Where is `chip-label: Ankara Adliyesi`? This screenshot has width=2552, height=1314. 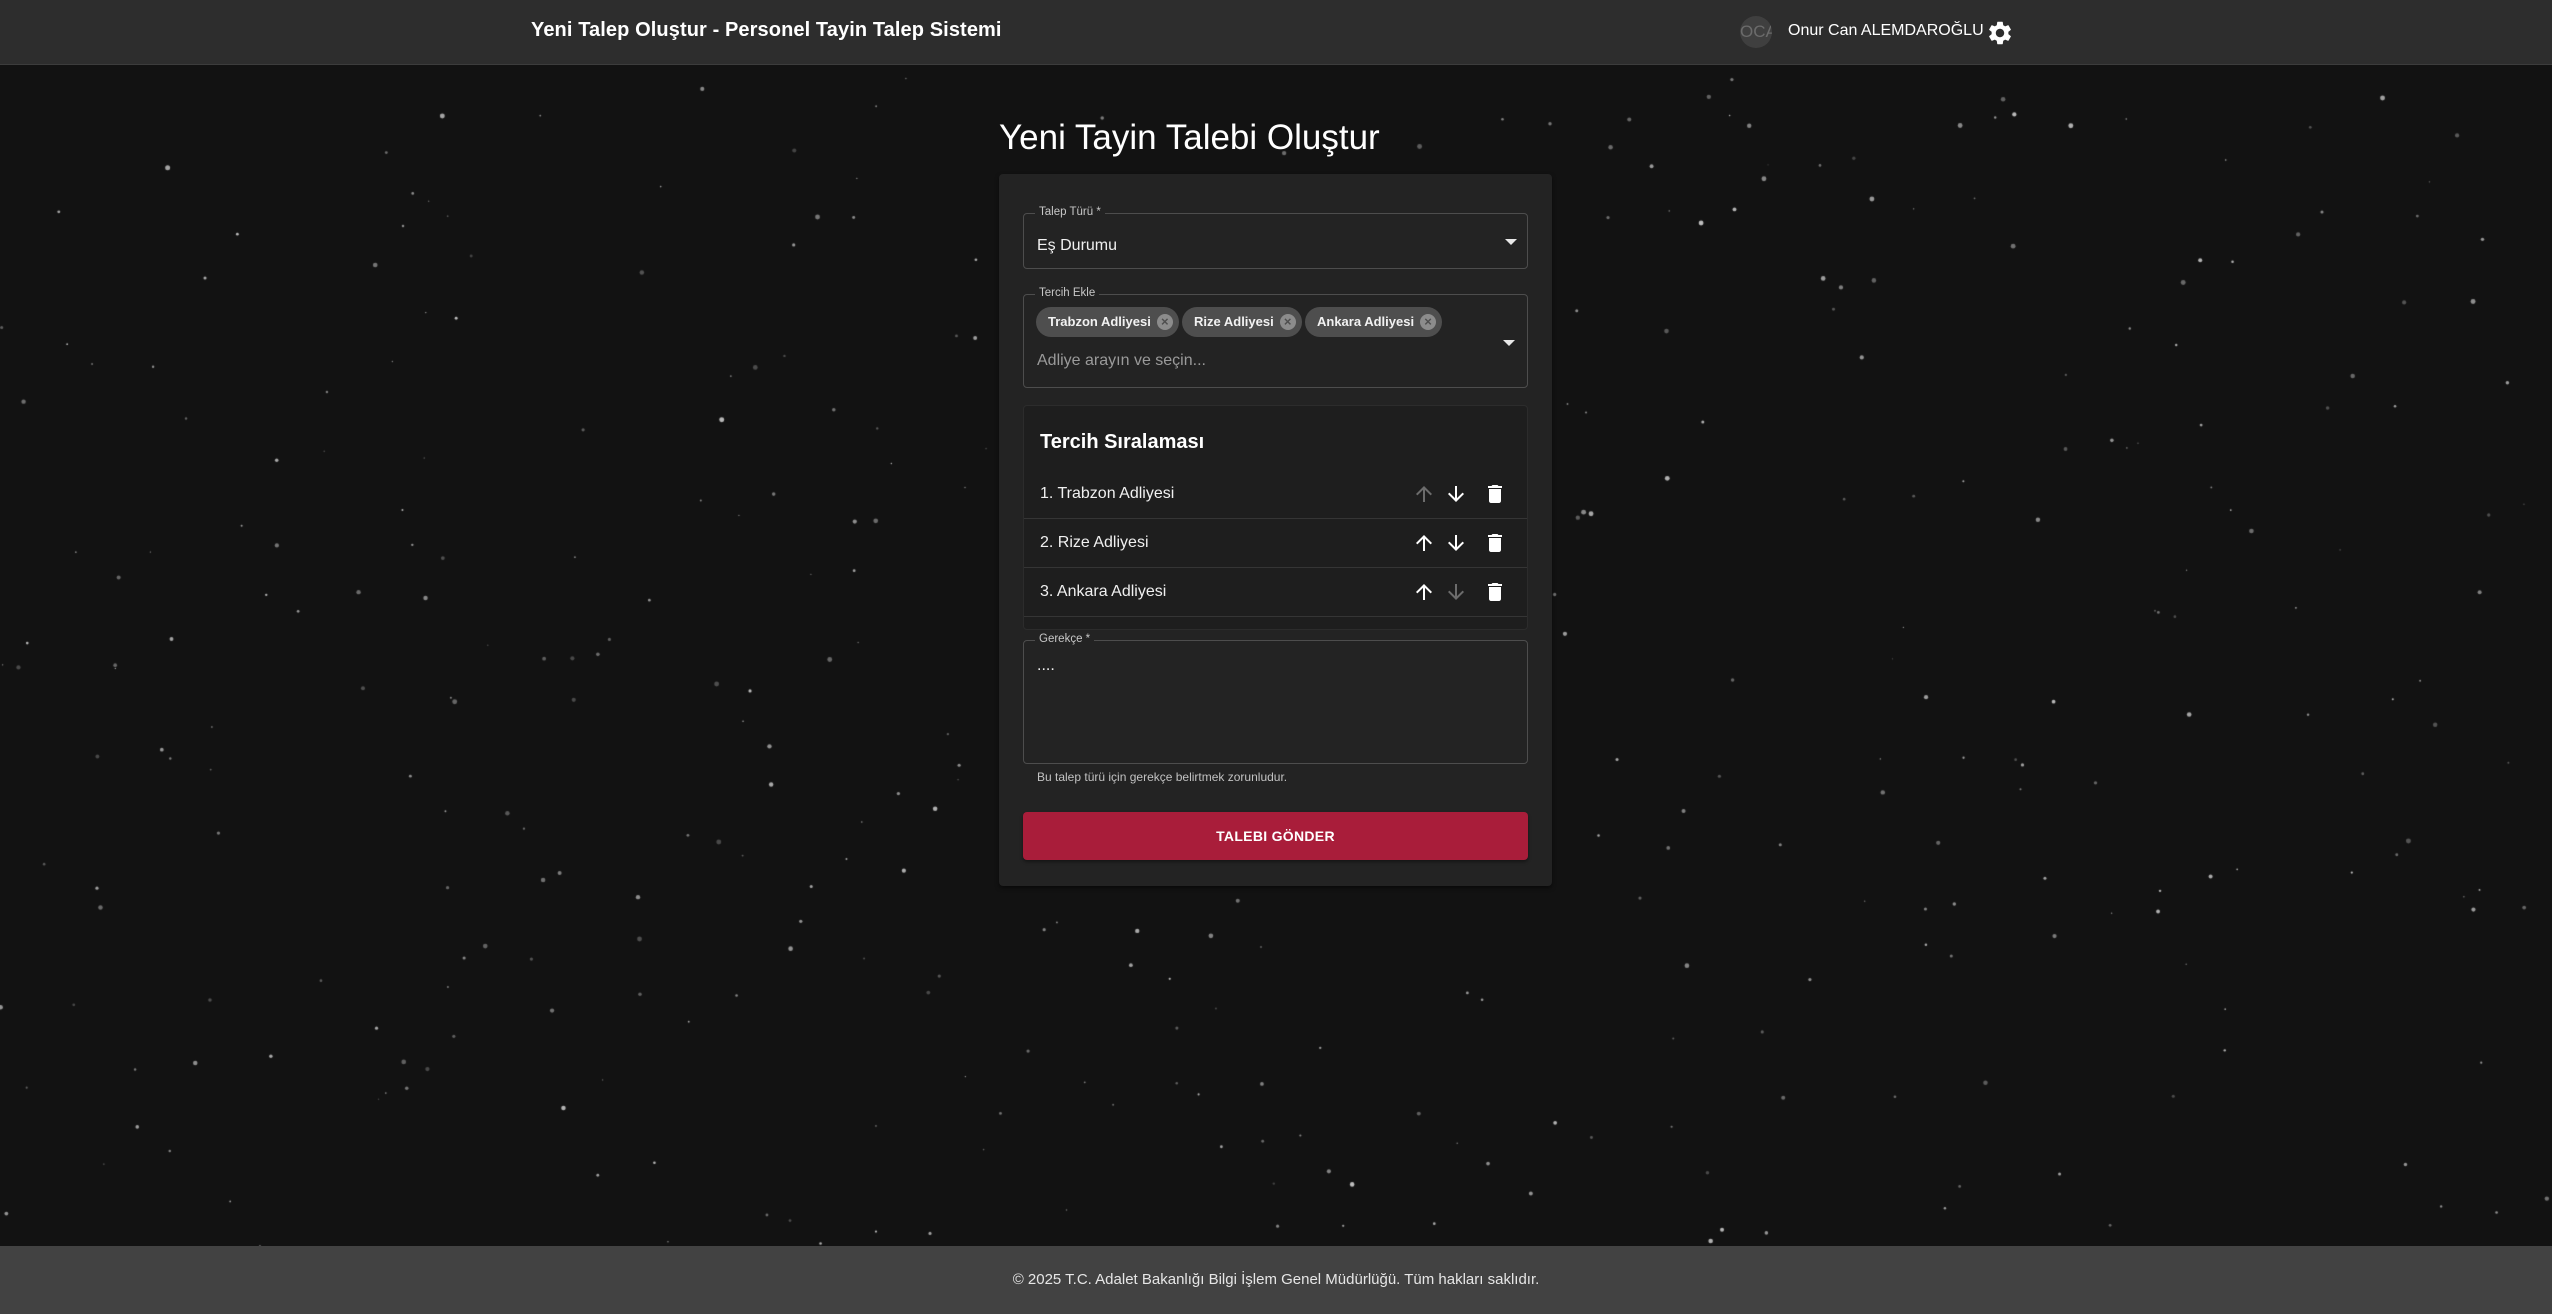 chip-label: Ankara Adliyesi is located at coordinates (1366, 321).